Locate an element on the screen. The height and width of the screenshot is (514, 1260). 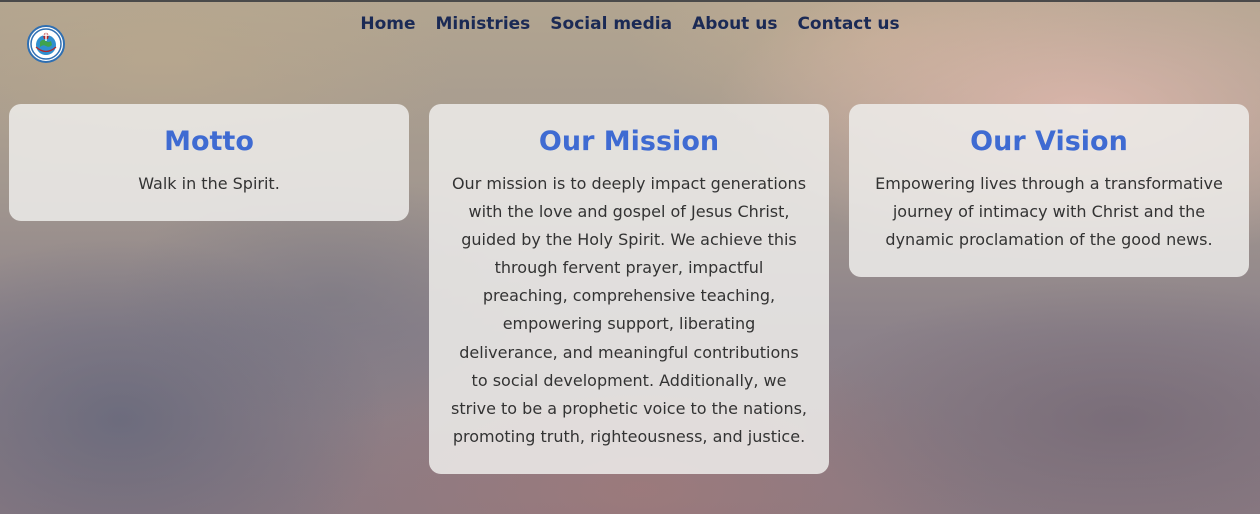
mission-title: Our Mission is located at coordinates (629, 141).